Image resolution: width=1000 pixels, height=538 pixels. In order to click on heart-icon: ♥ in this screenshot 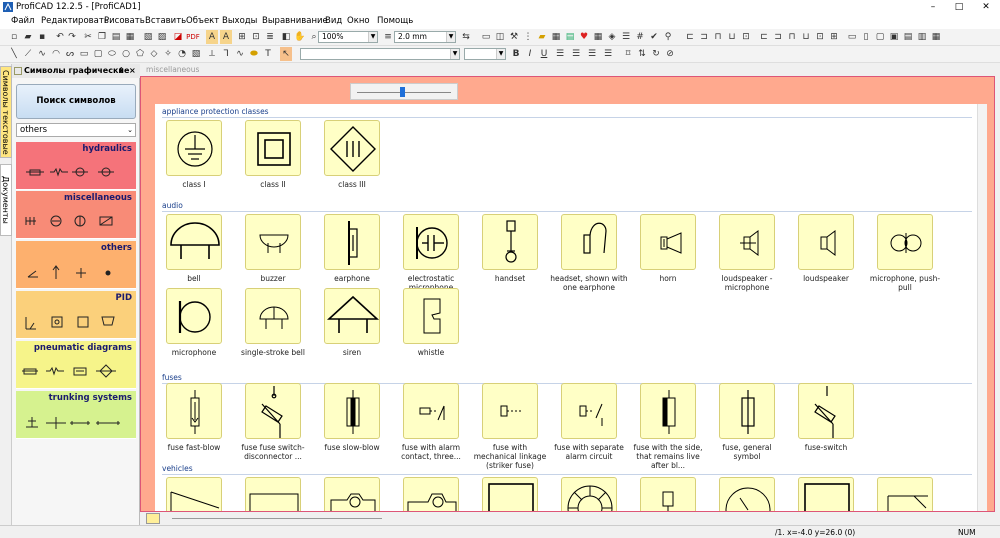, I will do `click(584, 37)`.